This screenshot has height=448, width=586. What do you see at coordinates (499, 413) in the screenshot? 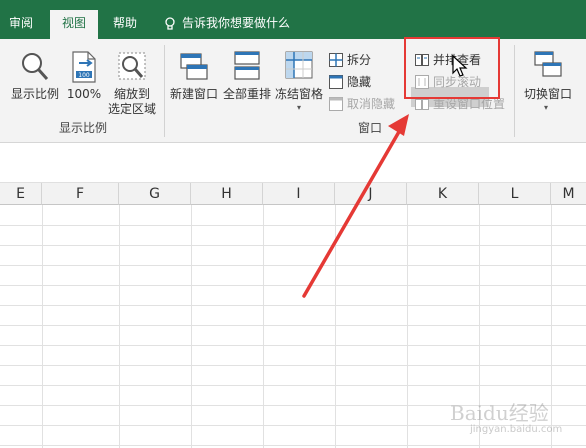
I see `watermark: Baidu经验` at bounding box center [499, 413].